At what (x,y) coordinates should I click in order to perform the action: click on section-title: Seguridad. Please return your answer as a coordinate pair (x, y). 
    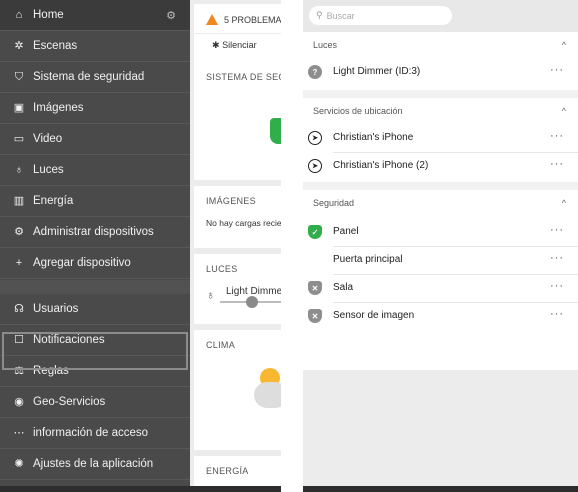
    Looking at the image, I should click on (334, 203).